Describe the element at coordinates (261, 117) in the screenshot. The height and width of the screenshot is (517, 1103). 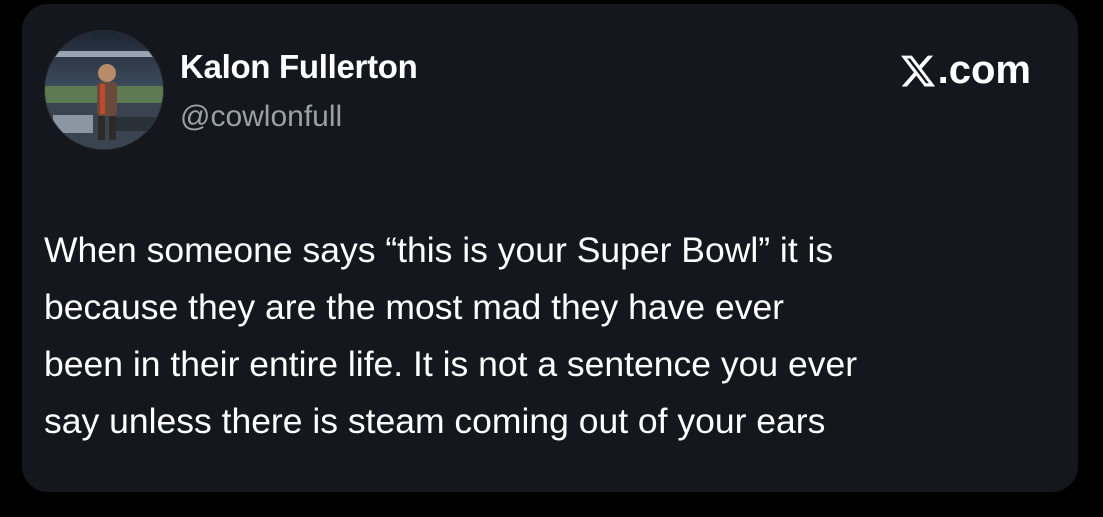
I see `author-handle: @cowlonfull` at that location.